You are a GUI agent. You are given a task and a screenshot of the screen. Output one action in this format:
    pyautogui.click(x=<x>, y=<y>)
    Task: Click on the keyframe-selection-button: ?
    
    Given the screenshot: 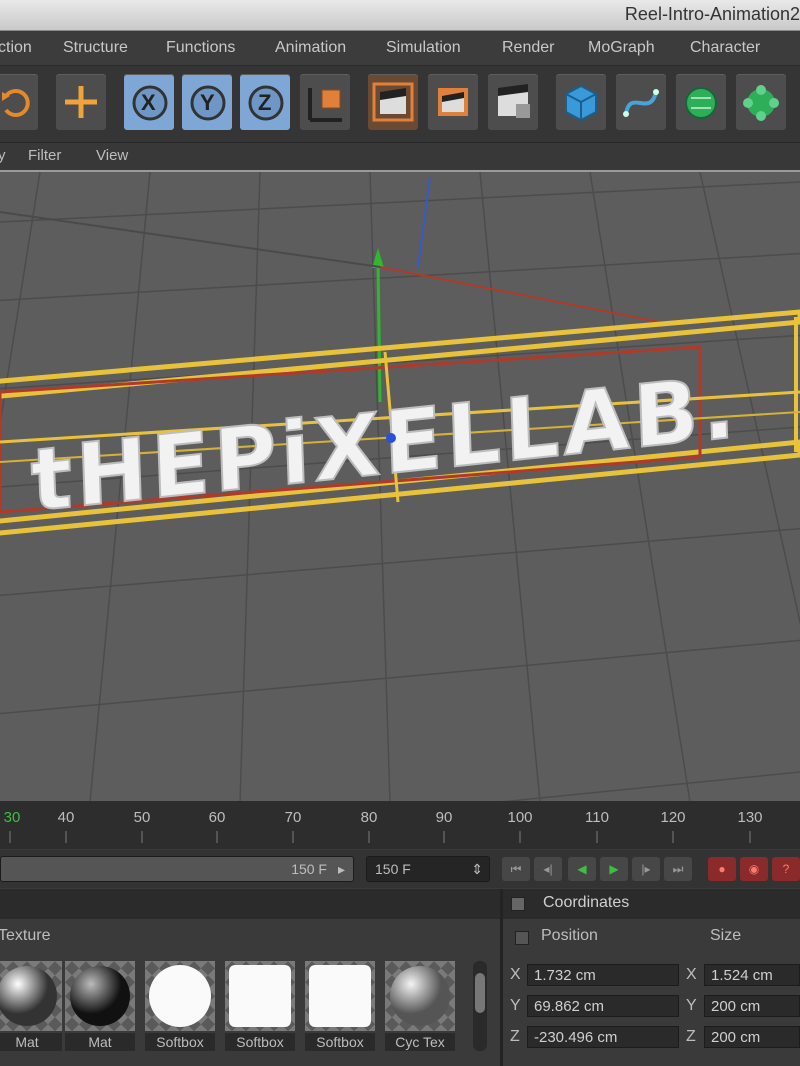 What is the action you would take?
    pyautogui.click(x=786, y=869)
    